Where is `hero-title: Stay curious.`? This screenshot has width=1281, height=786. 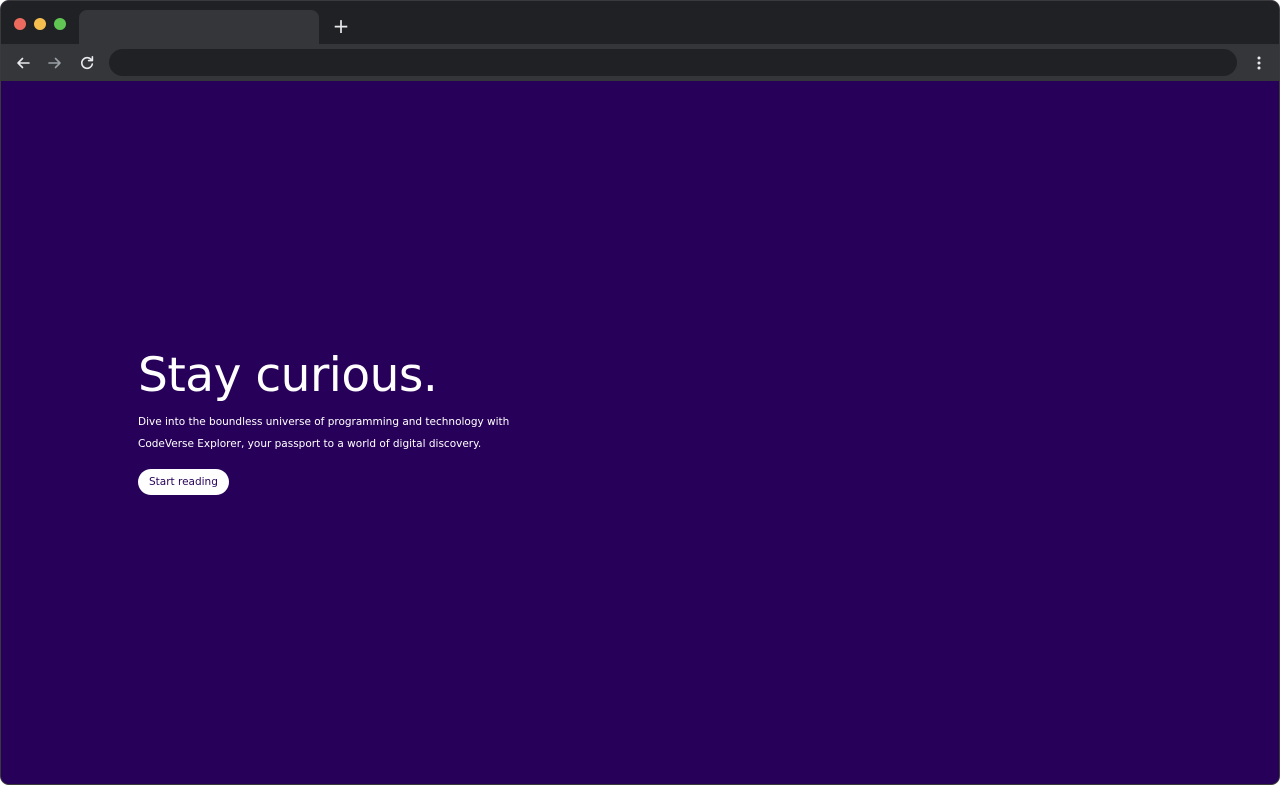
hero-title: Stay curious. is located at coordinates (288, 375).